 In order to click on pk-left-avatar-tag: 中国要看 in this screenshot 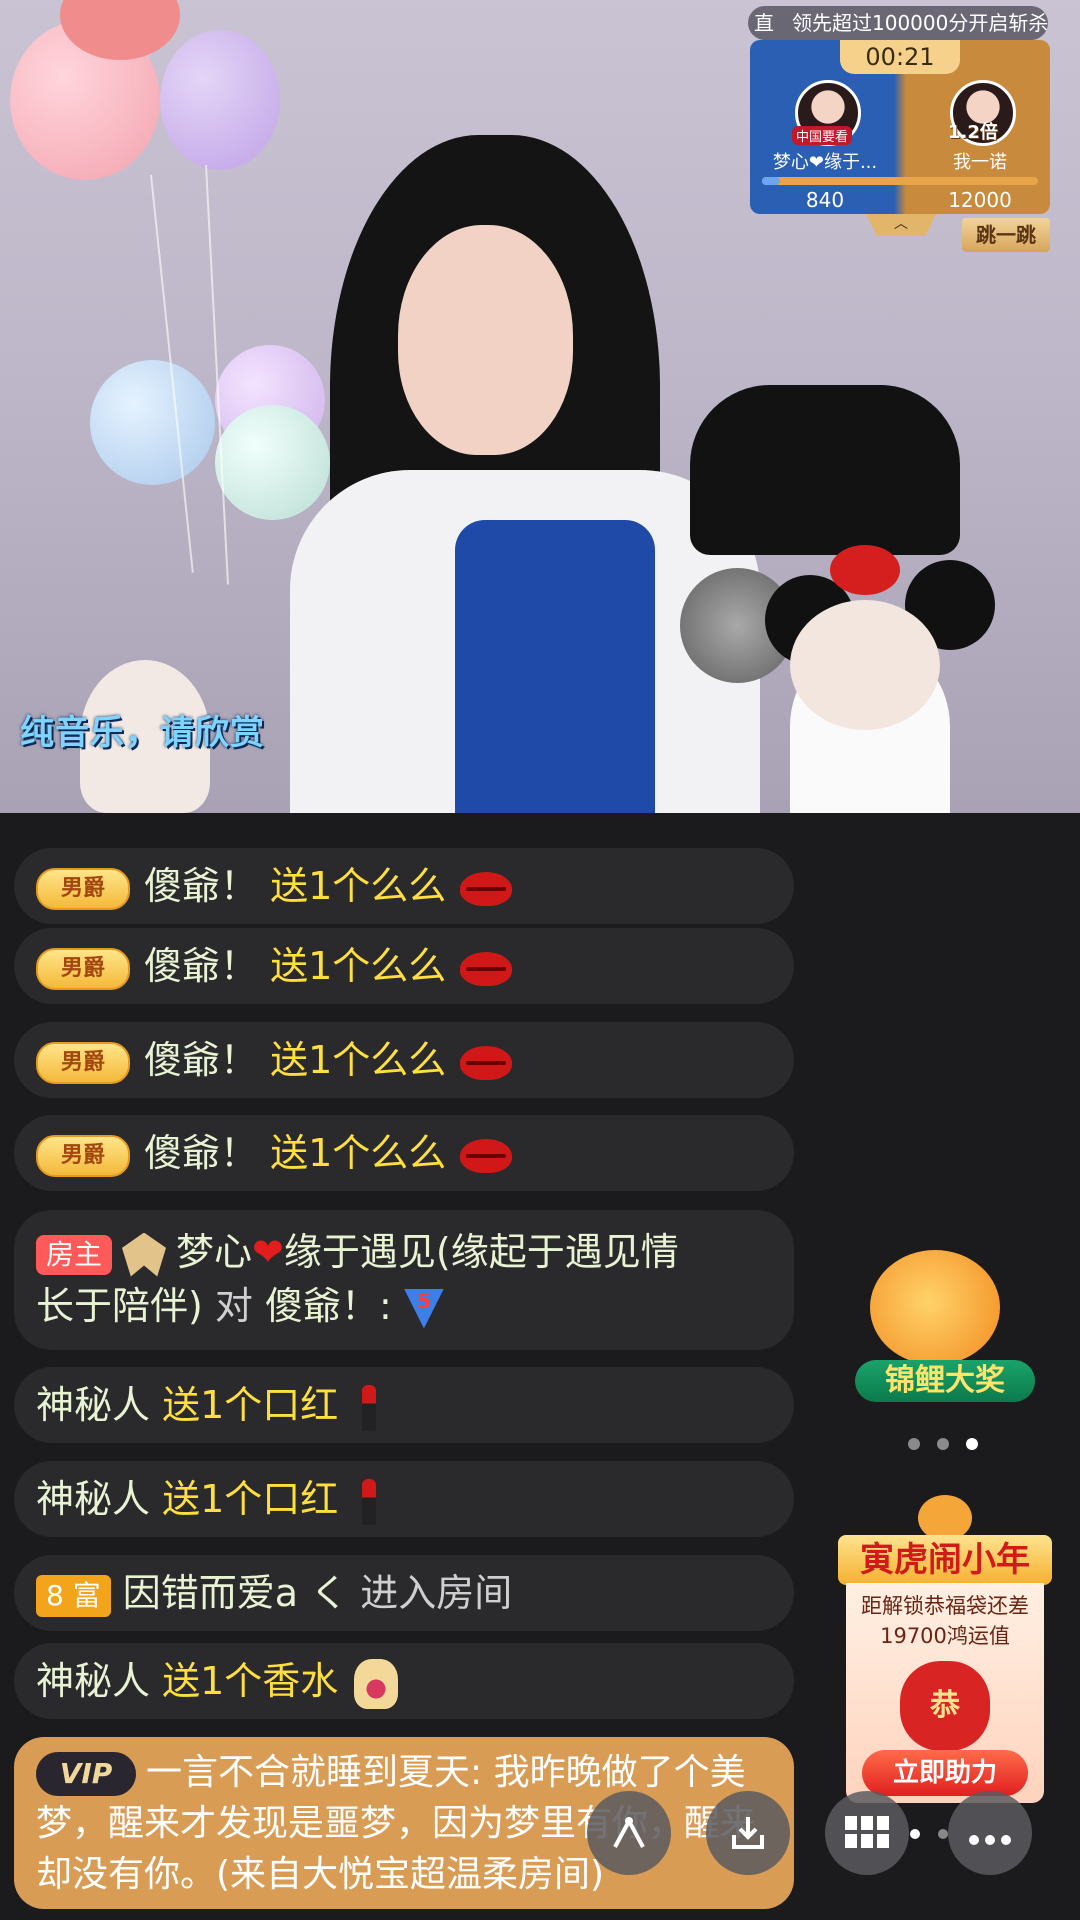, I will do `click(822, 135)`.